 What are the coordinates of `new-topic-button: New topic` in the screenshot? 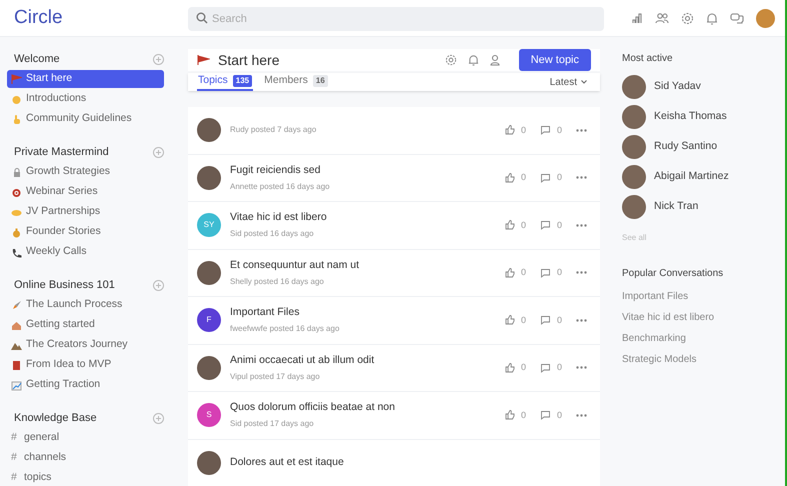 It's located at (554, 60).